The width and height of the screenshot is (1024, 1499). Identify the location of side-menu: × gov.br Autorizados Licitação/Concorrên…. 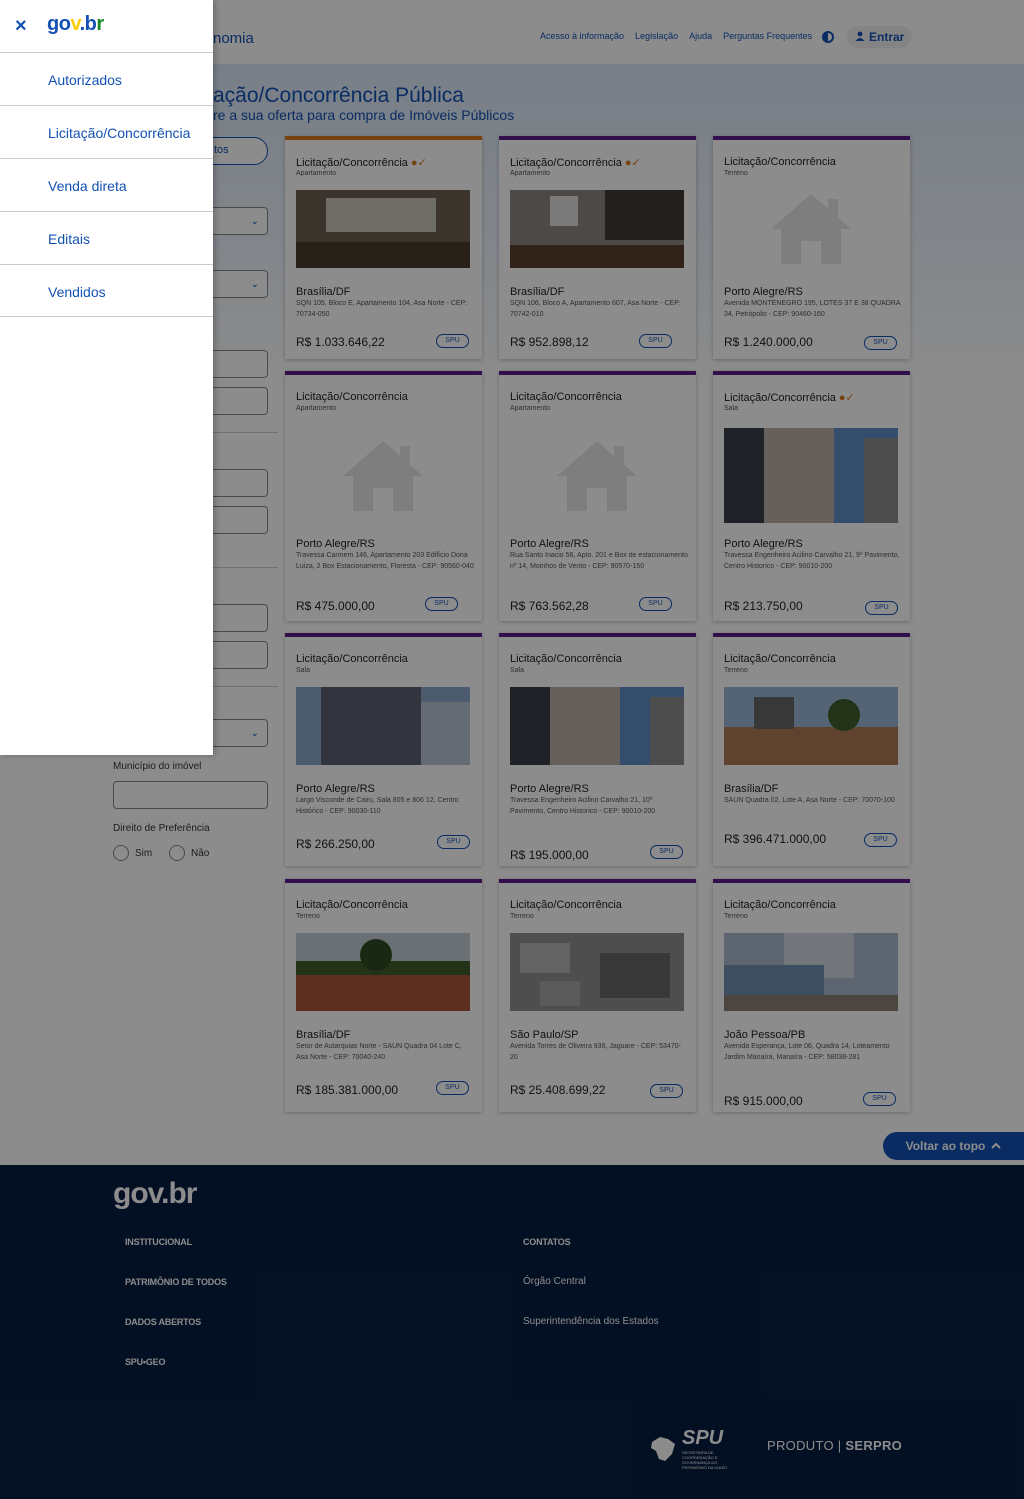
(106, 377).